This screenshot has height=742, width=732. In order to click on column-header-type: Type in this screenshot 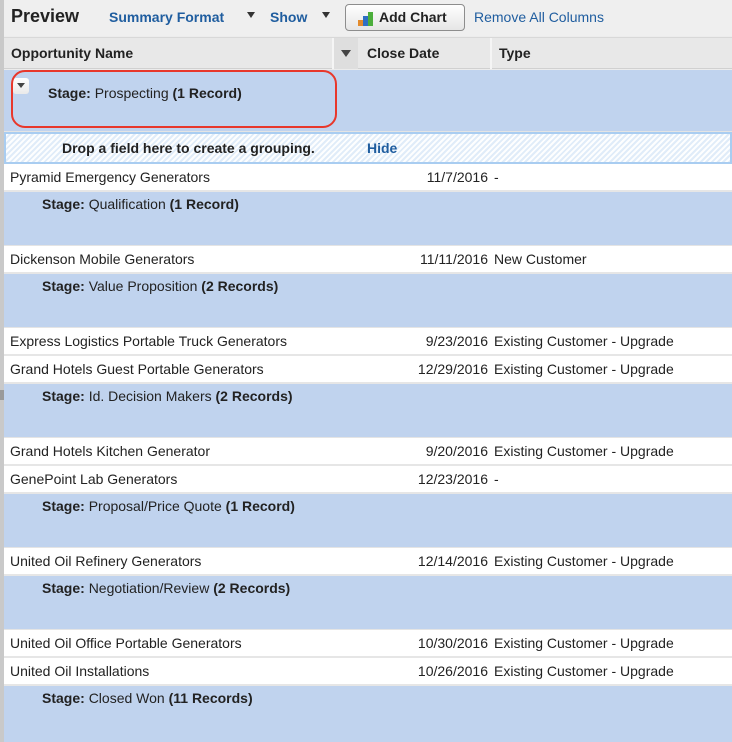, I will do `click(612, 53)`.